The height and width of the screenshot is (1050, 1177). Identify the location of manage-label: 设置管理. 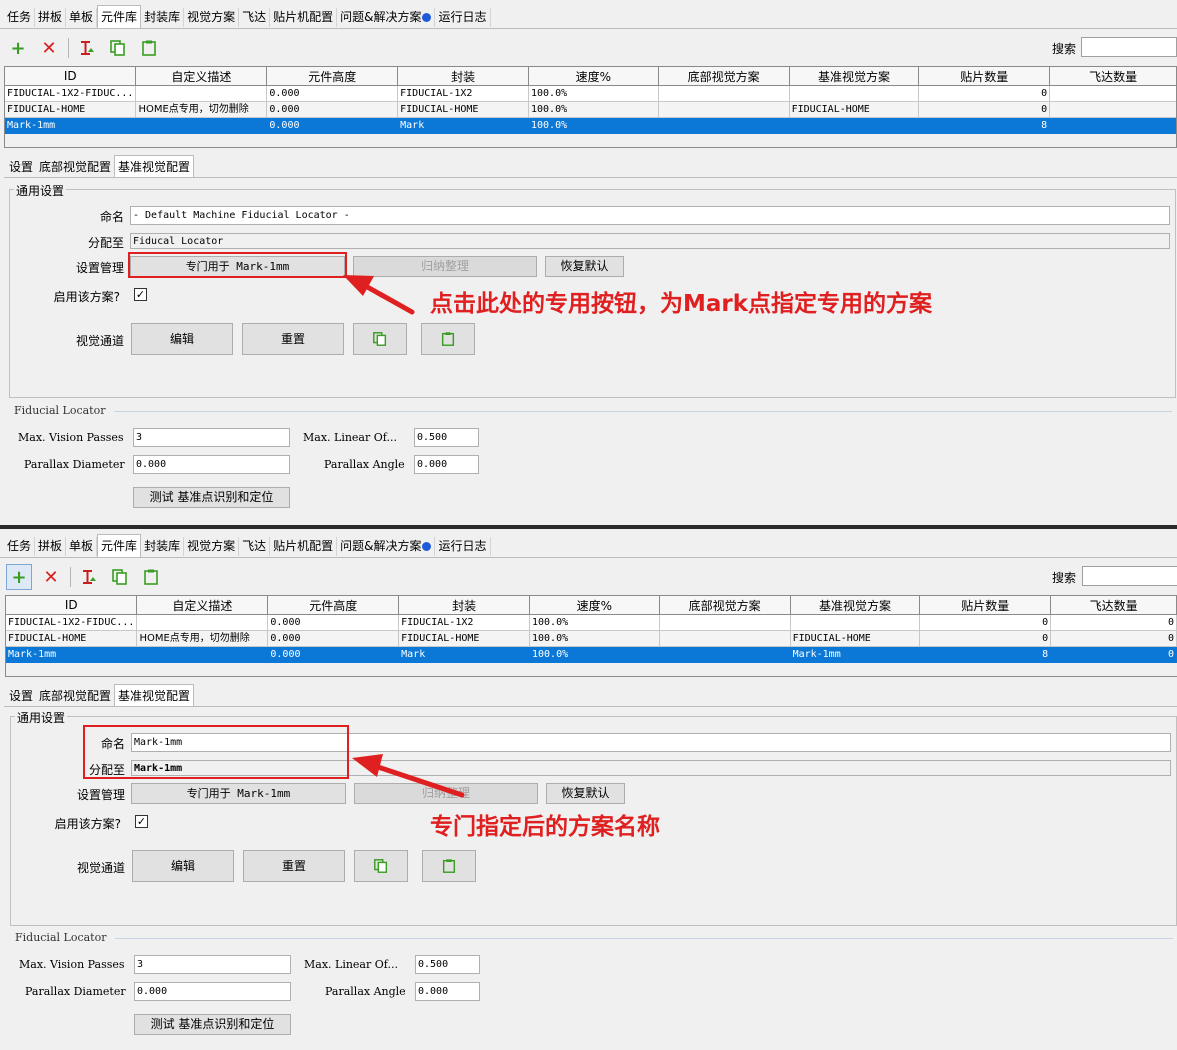
(100, 795).